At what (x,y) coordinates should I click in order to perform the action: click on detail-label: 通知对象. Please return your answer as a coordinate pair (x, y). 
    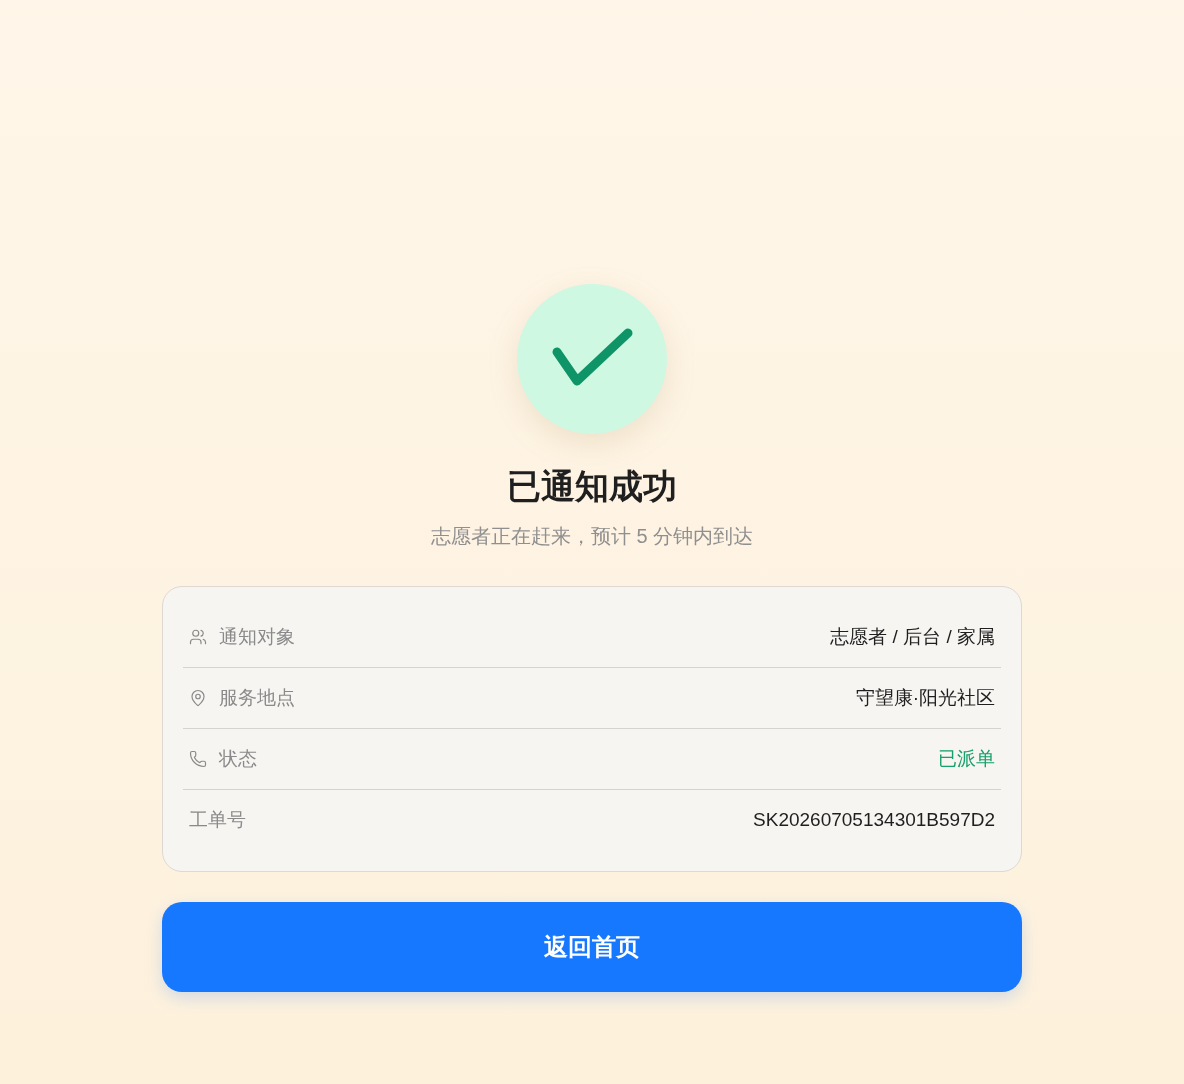
    Looking at the image, I should click on (257, 636).